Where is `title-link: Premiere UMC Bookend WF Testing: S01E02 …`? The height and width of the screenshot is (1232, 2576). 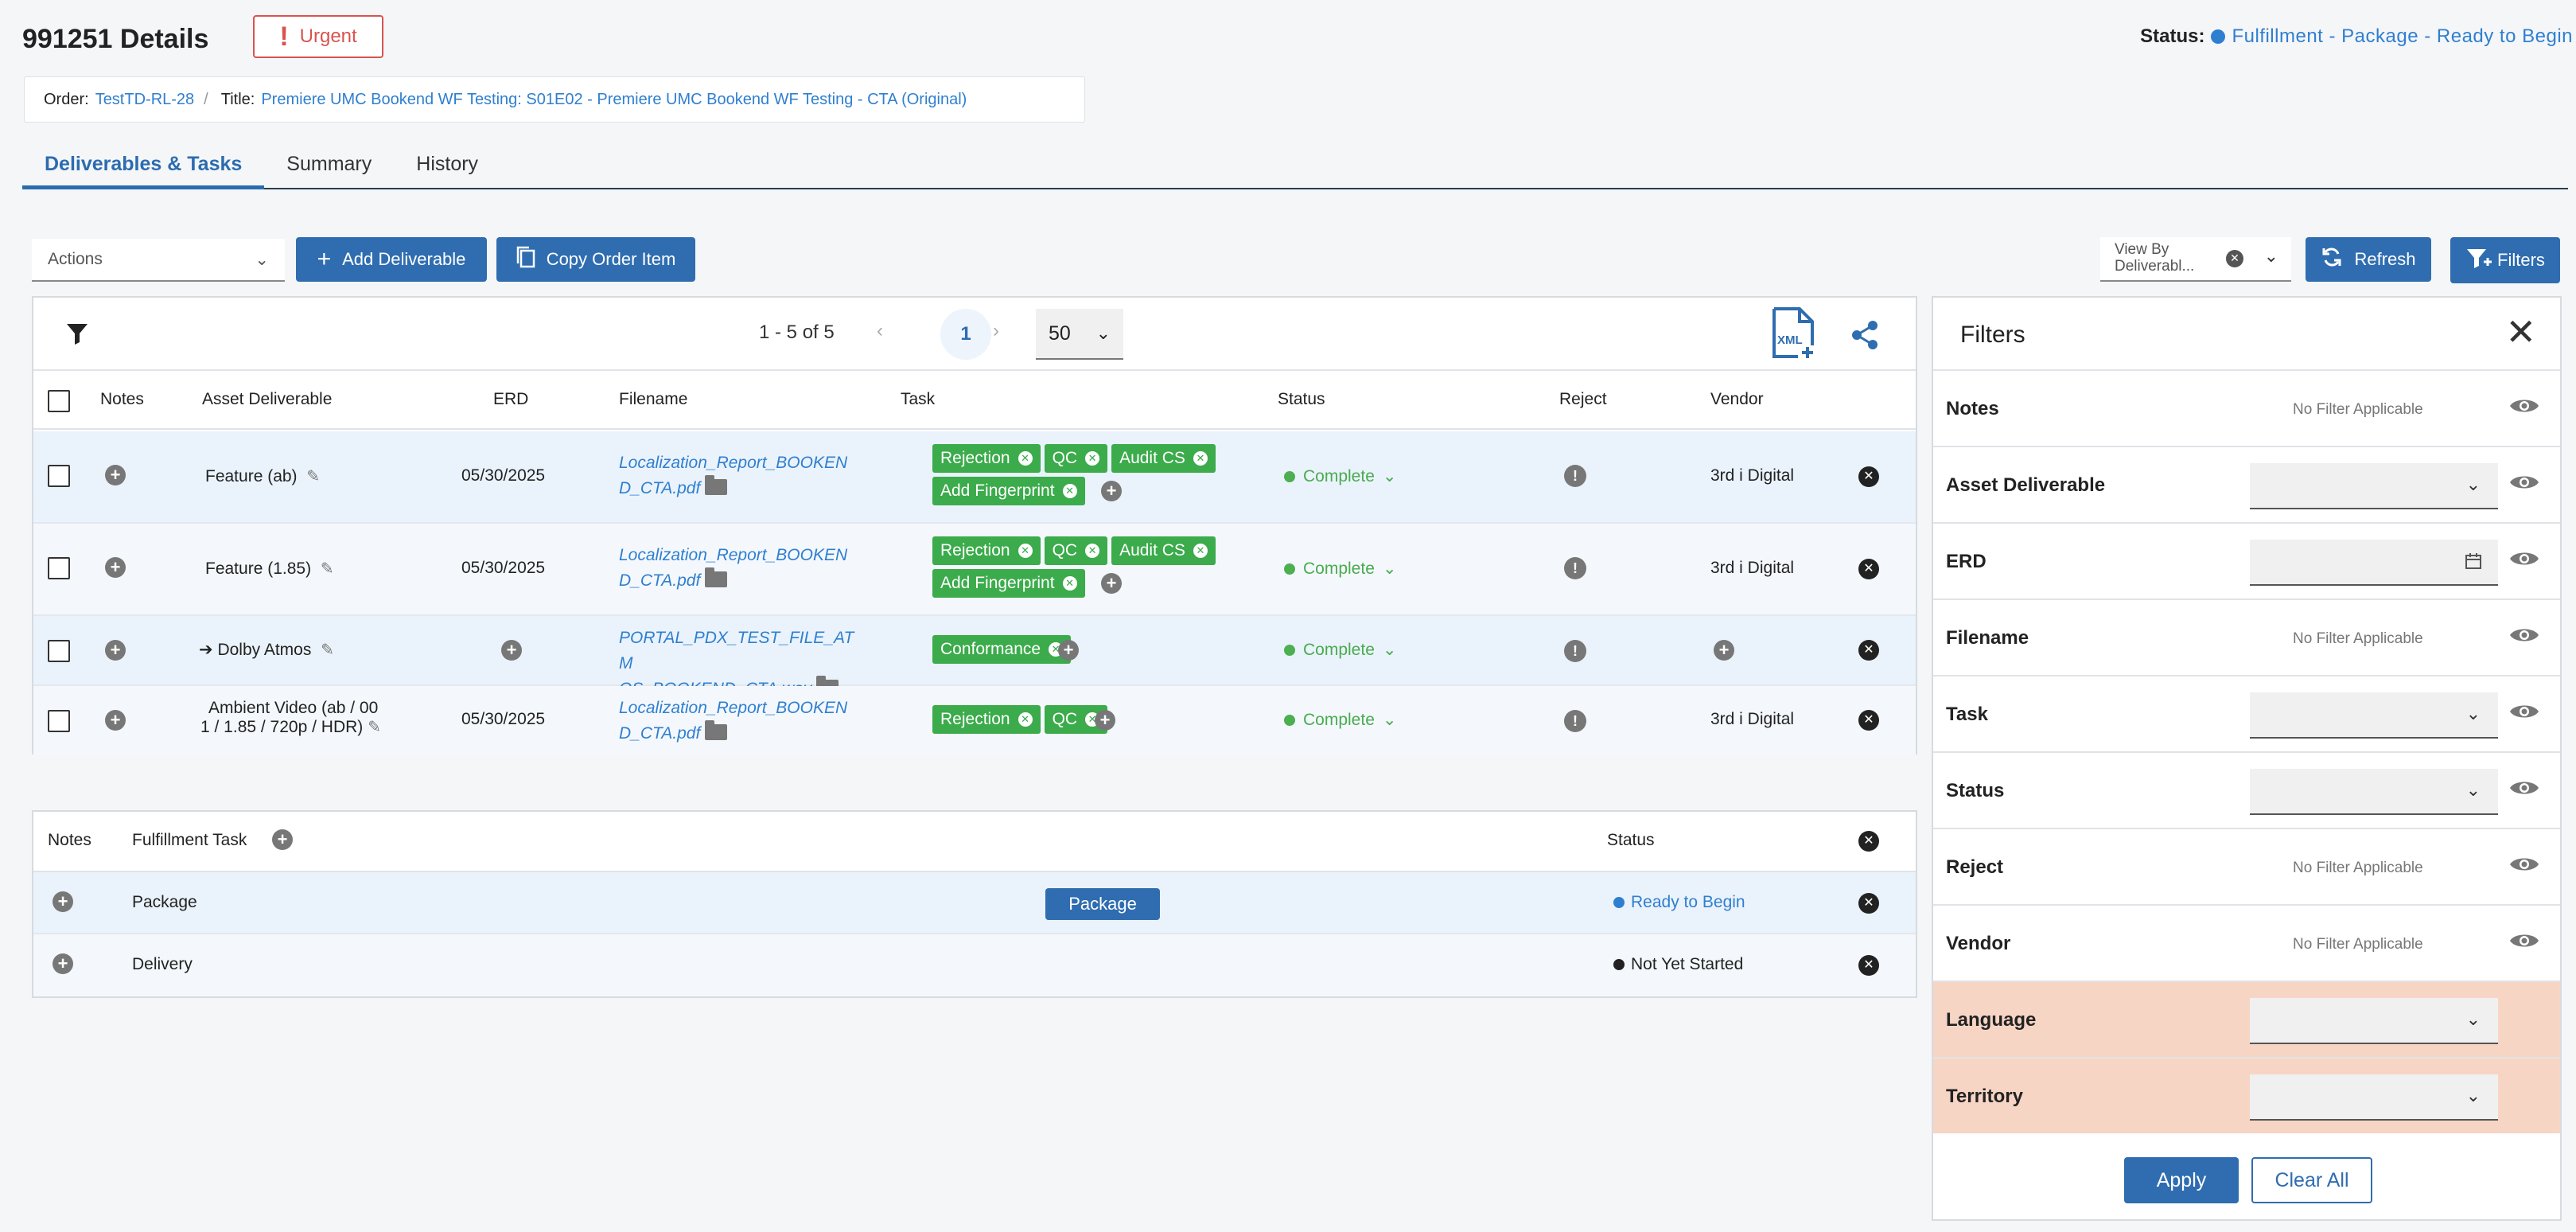
title-link: Premiere UMC Bookend WF Testing: S01E02 … is located at coordinates (614, 100).